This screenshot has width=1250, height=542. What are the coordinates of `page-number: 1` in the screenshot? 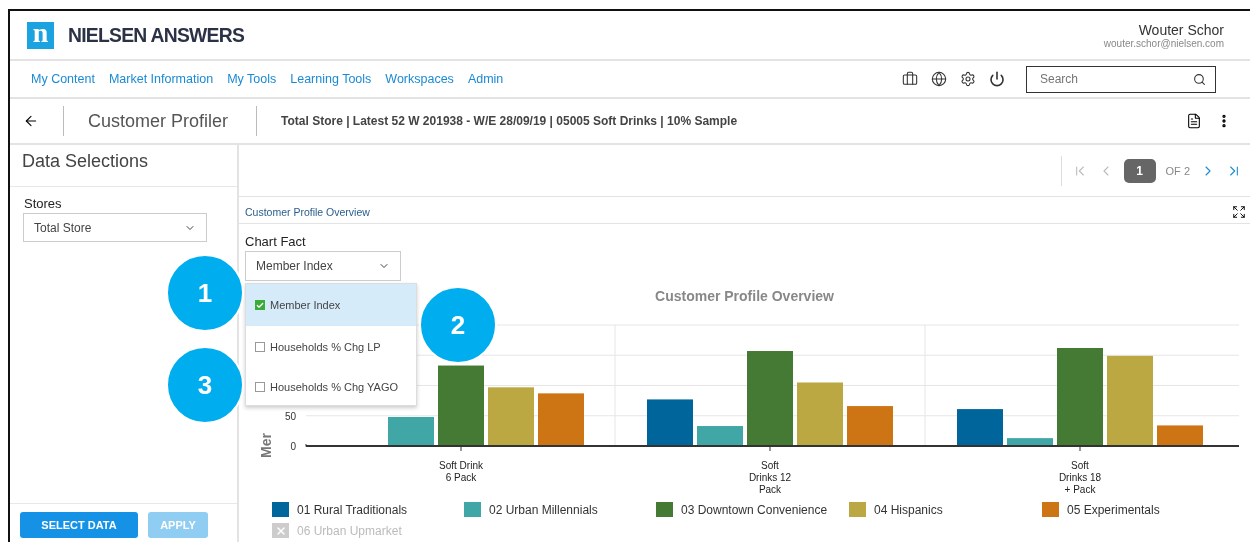 It's located at (1139, 170).